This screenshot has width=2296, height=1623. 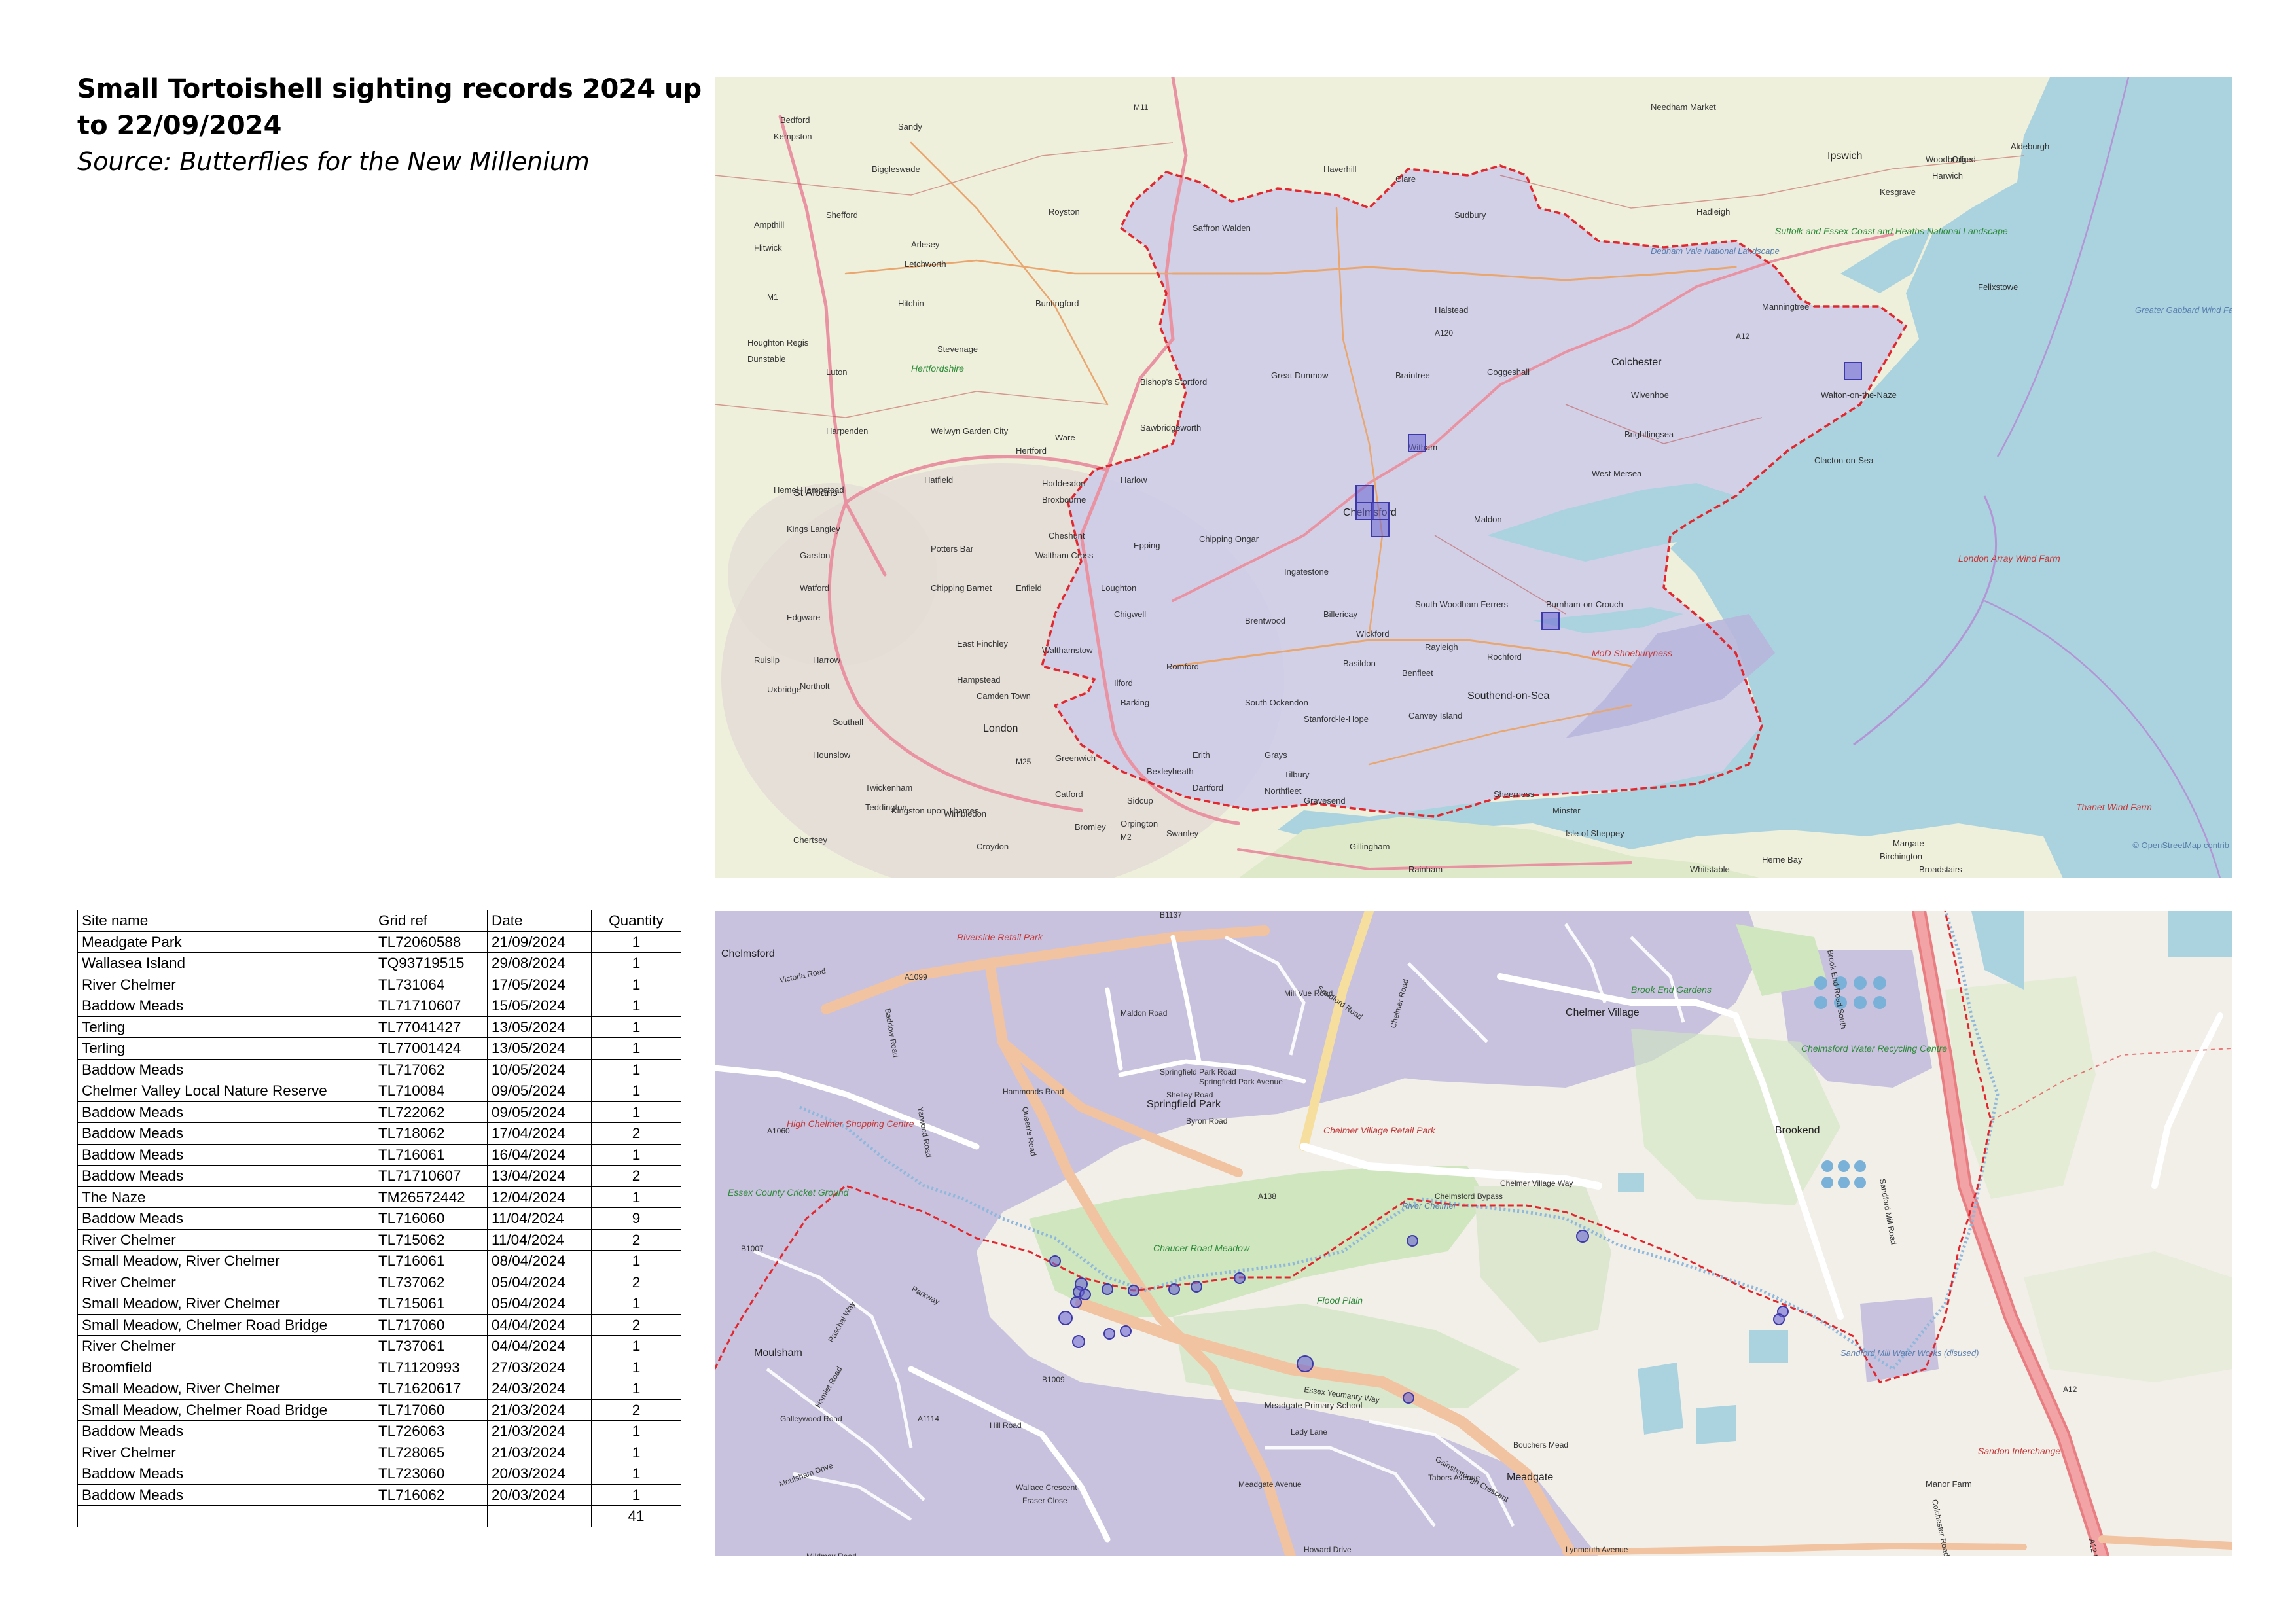 What do you see at coordinates (1075, 758) in the screenshot?
I see `place-label: Greenwich` at bounding box center [1075, 758].